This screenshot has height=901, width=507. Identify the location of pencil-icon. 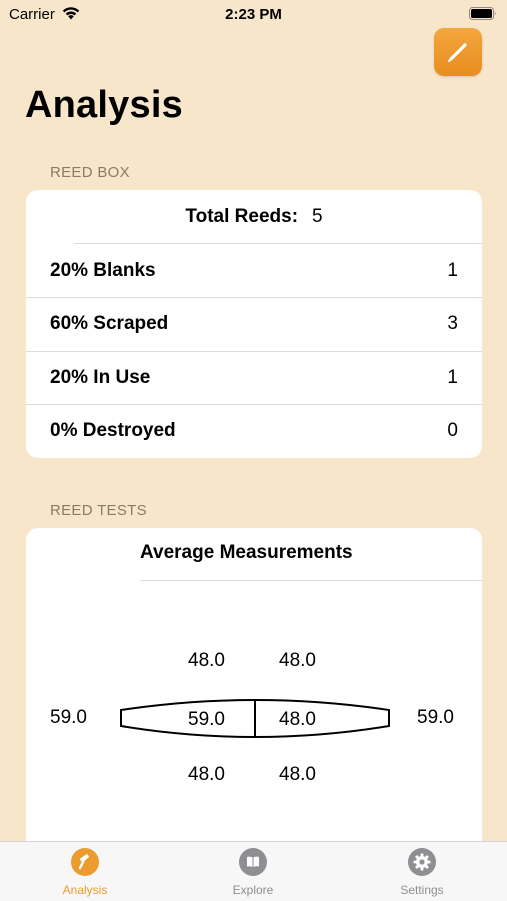
(457, 52).